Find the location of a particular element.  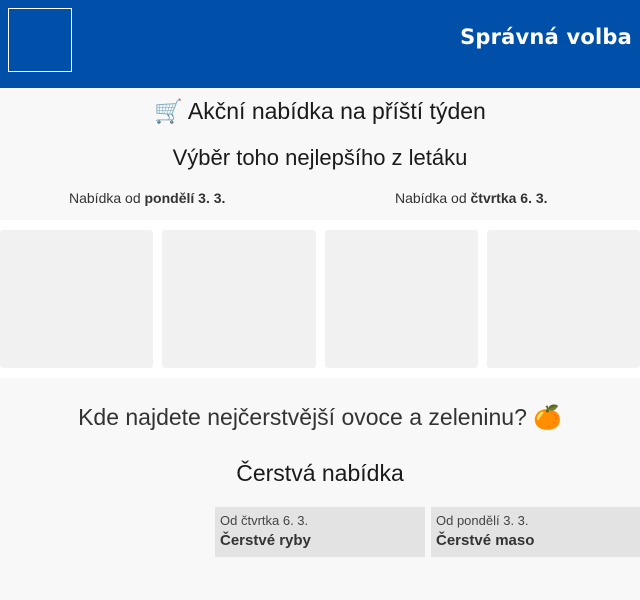

offer-label-thursday: Nabídka od čtvrtka 6. 3. is located at coordinates (471, 198).